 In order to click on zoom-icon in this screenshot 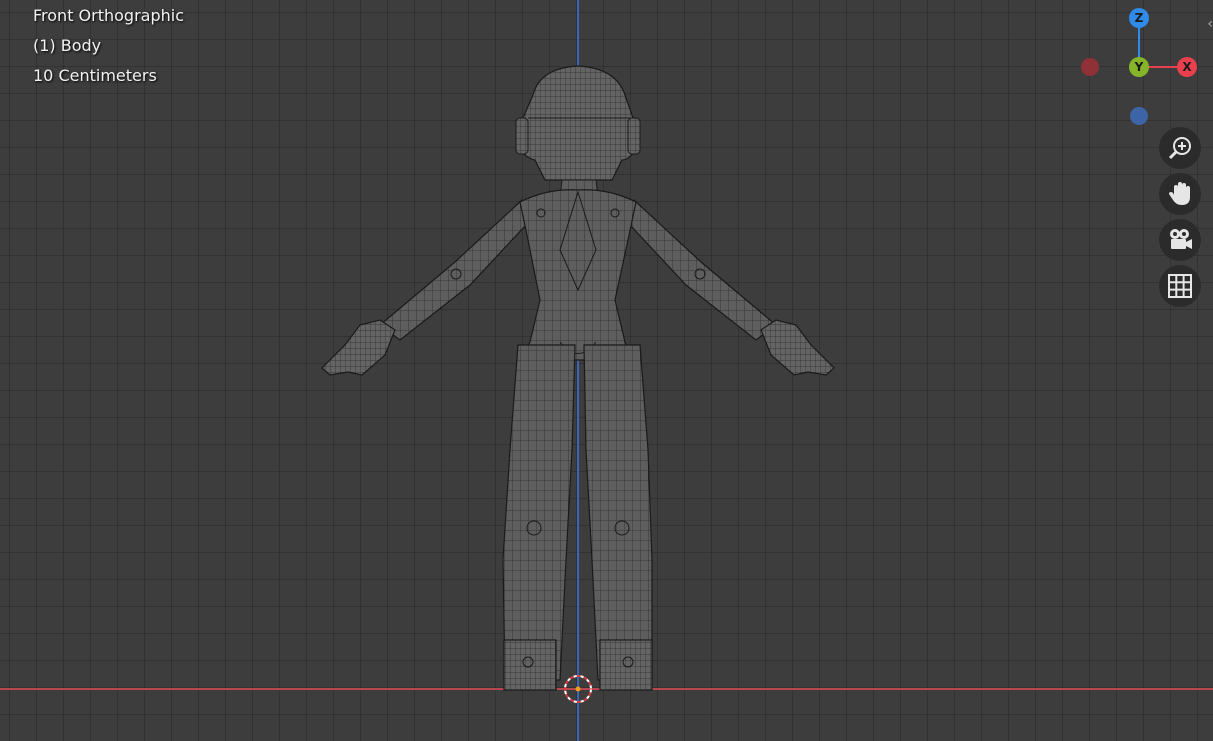, I will do `click(1179, 148)`.